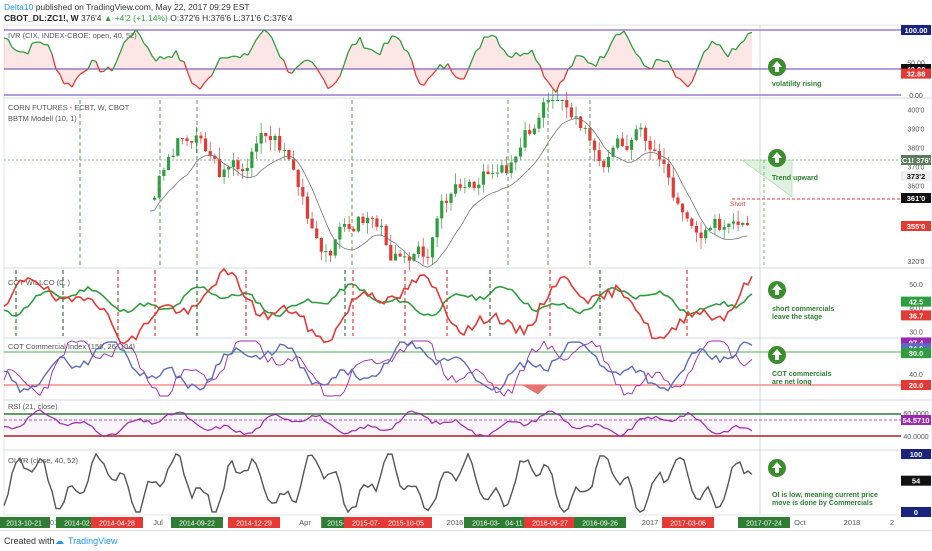 This screenshot has height=551, width=932. Describe the element at coordinates (93, 541) in the screenshot. I see `tradingview-brand: TradingView` at that location.